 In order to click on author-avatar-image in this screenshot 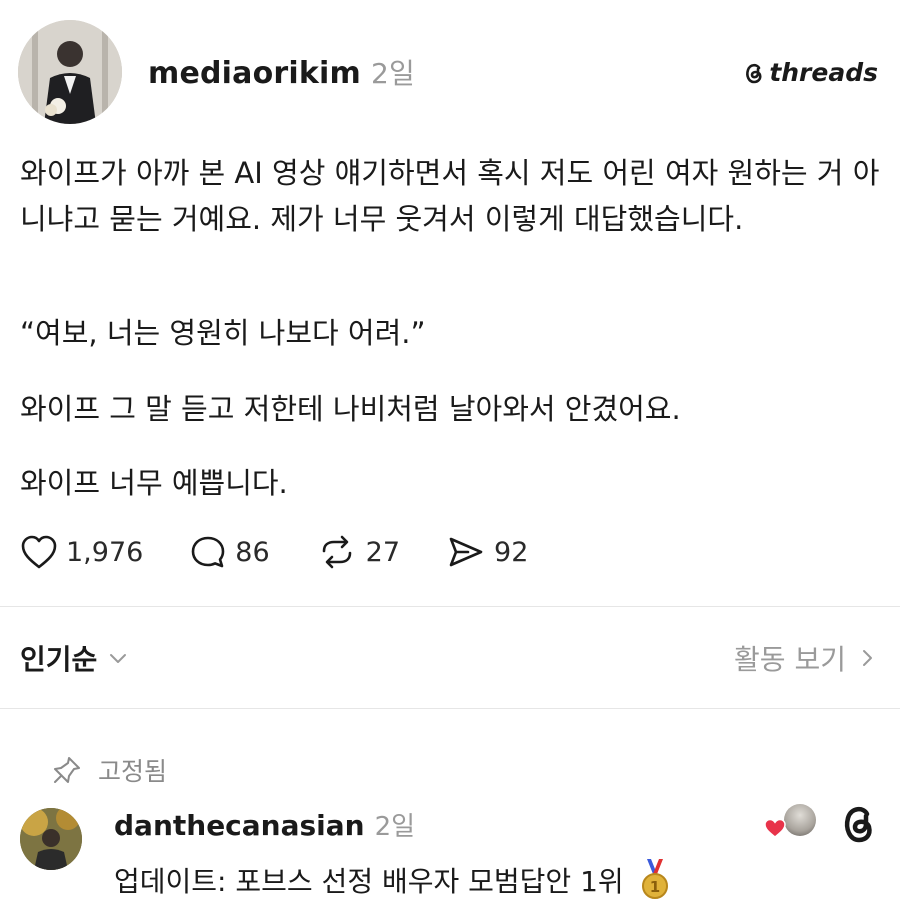, I will do `click(70, 72)`.